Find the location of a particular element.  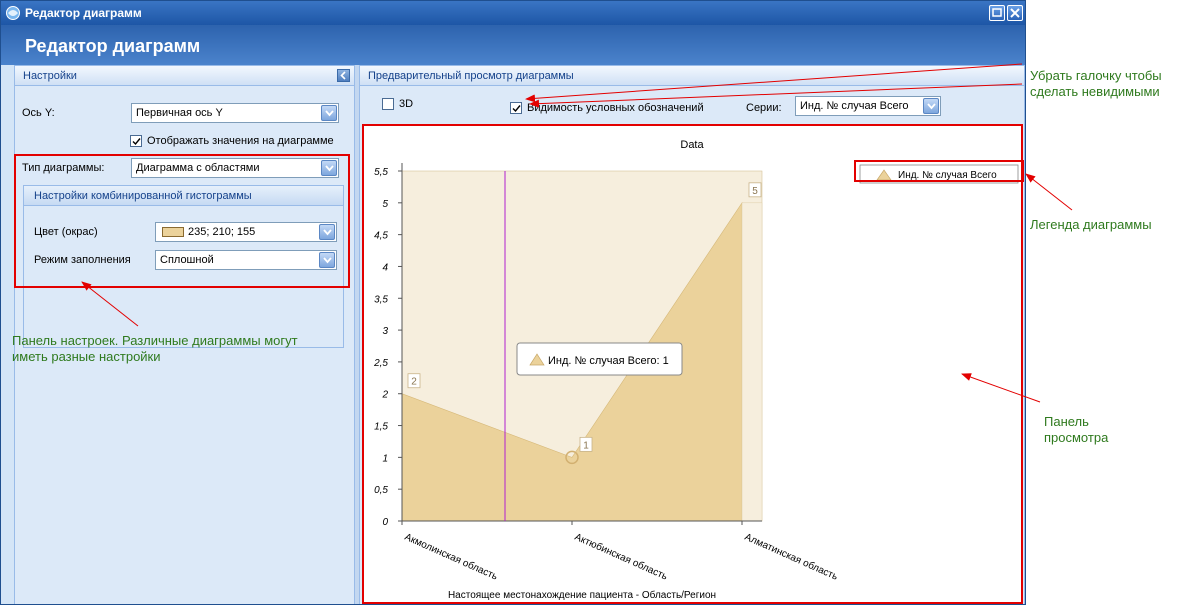

arrow-to-legend-box is located at coordinates (1049, 192).